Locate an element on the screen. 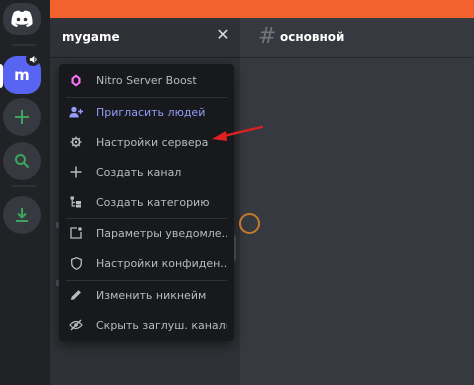  notification-icon is located at coordinates (76, 233).